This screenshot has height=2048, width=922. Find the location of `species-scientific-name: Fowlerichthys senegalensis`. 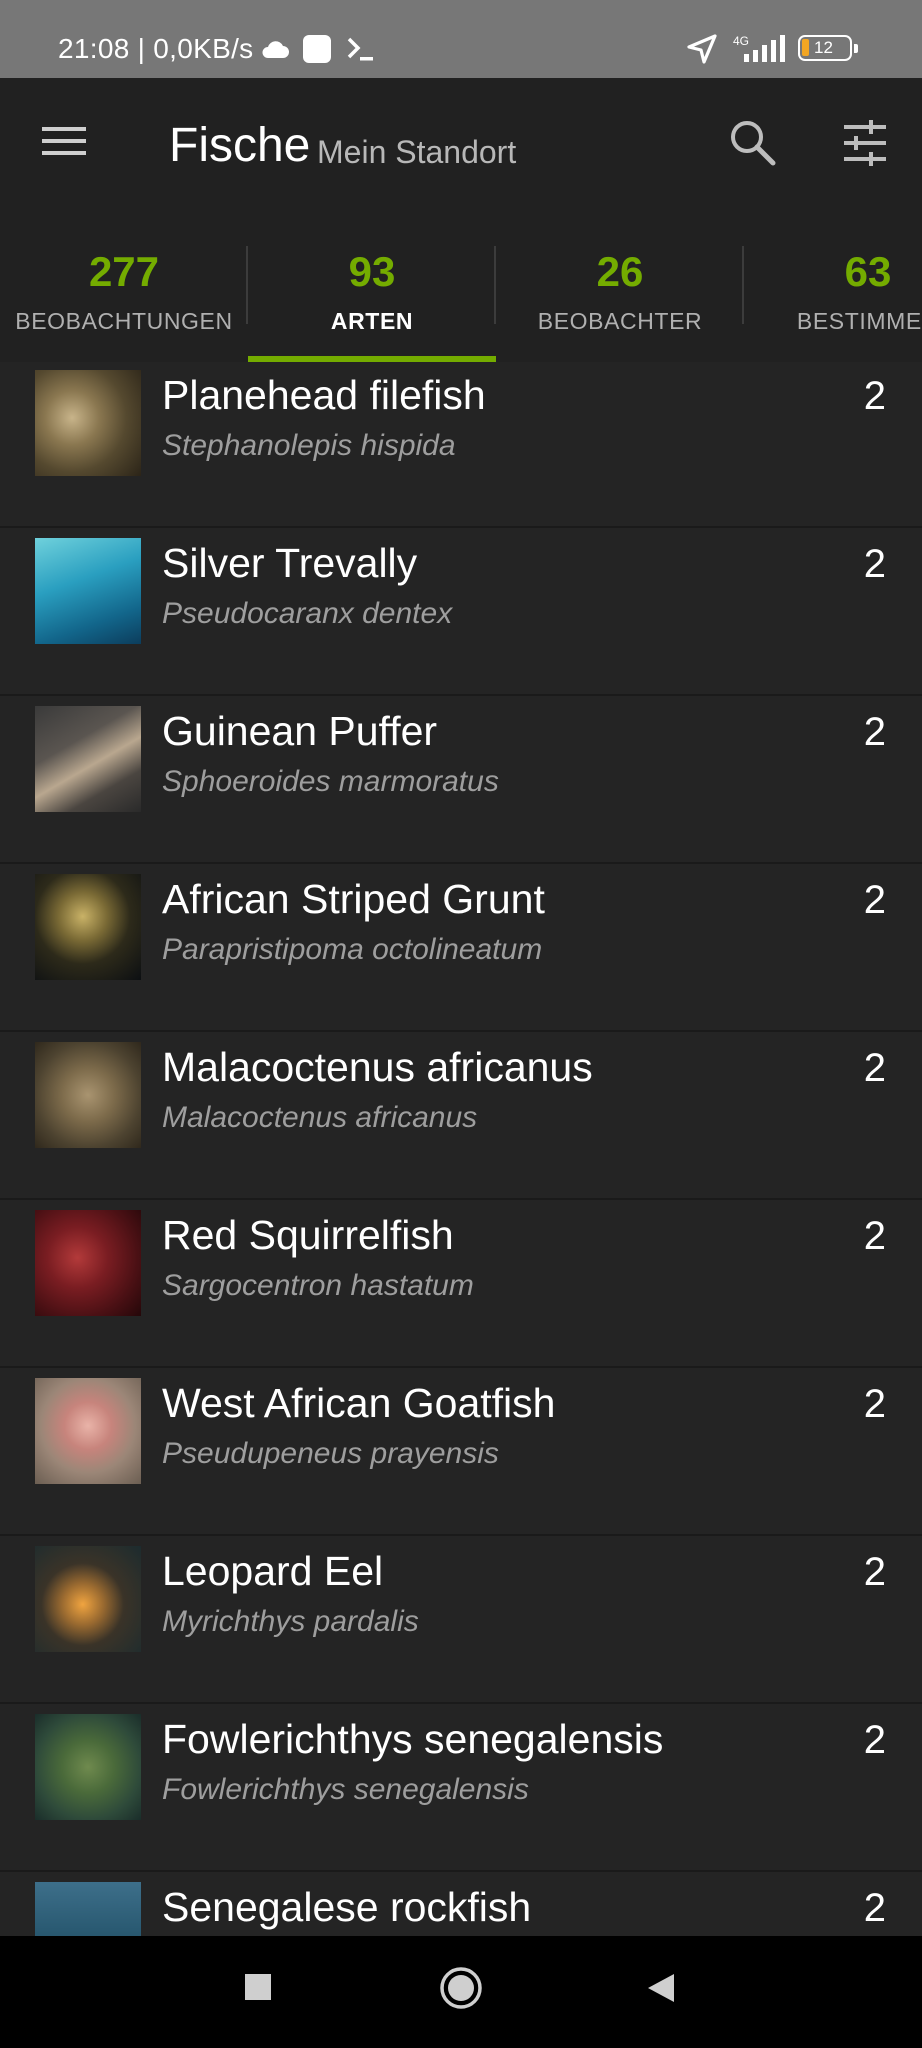

species-scientific-name: Fowlerichthys senegalensis is located at coordinates (345, 1789).